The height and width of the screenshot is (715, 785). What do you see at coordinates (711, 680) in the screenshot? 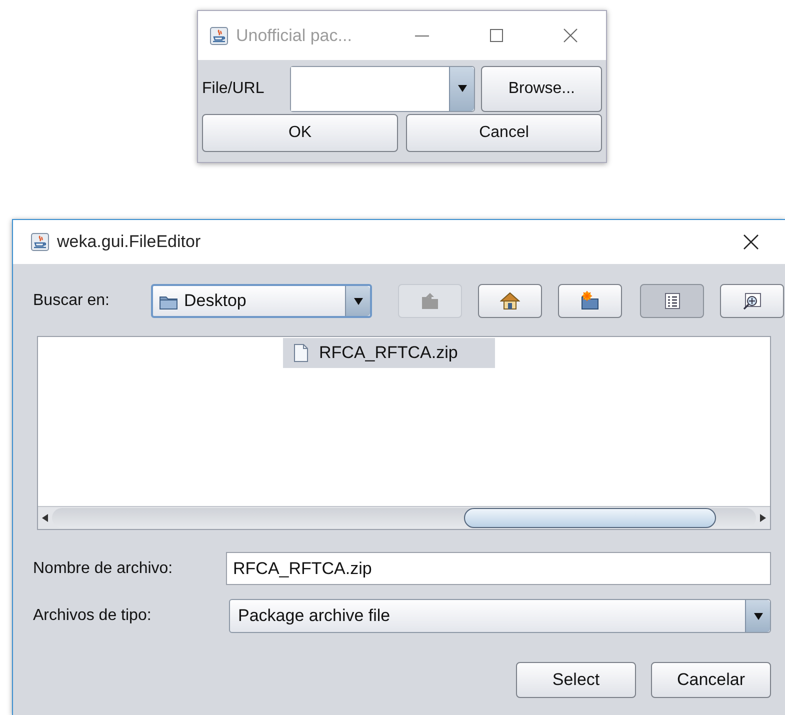
I see `cancel-button: Cancelar` at bounding box center [711, 680].